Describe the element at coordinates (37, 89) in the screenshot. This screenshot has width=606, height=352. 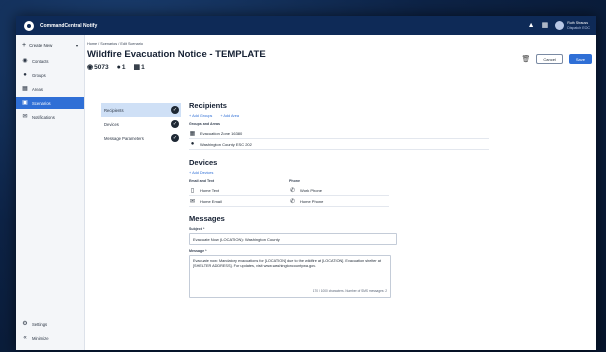
I see `sidebar-item-label: Areas` at that location.